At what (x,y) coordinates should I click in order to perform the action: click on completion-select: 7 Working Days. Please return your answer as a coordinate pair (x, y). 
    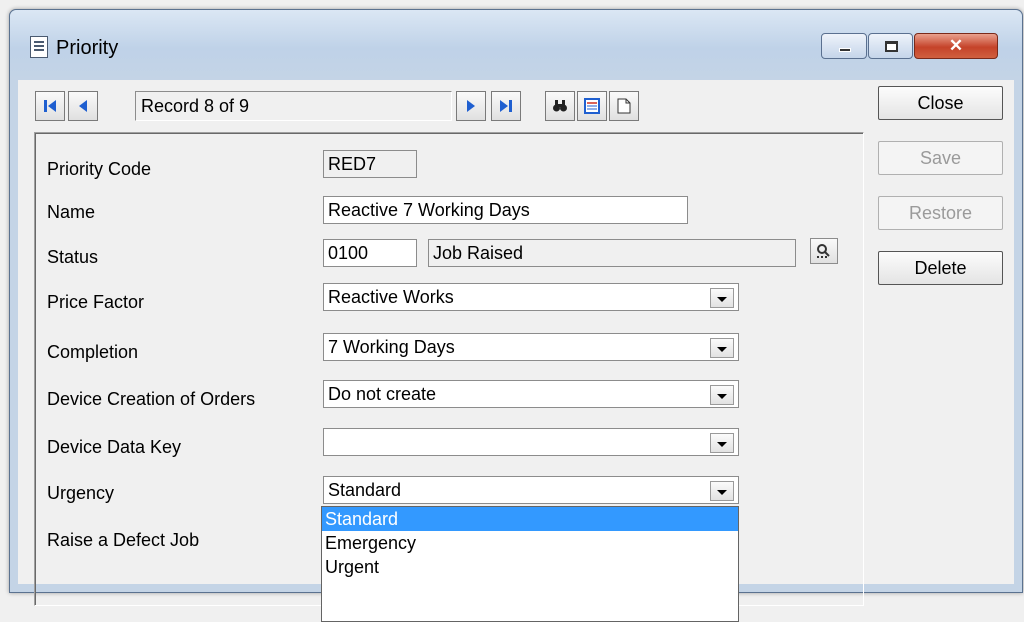
    Looking at the image, I should click on (531, 347).